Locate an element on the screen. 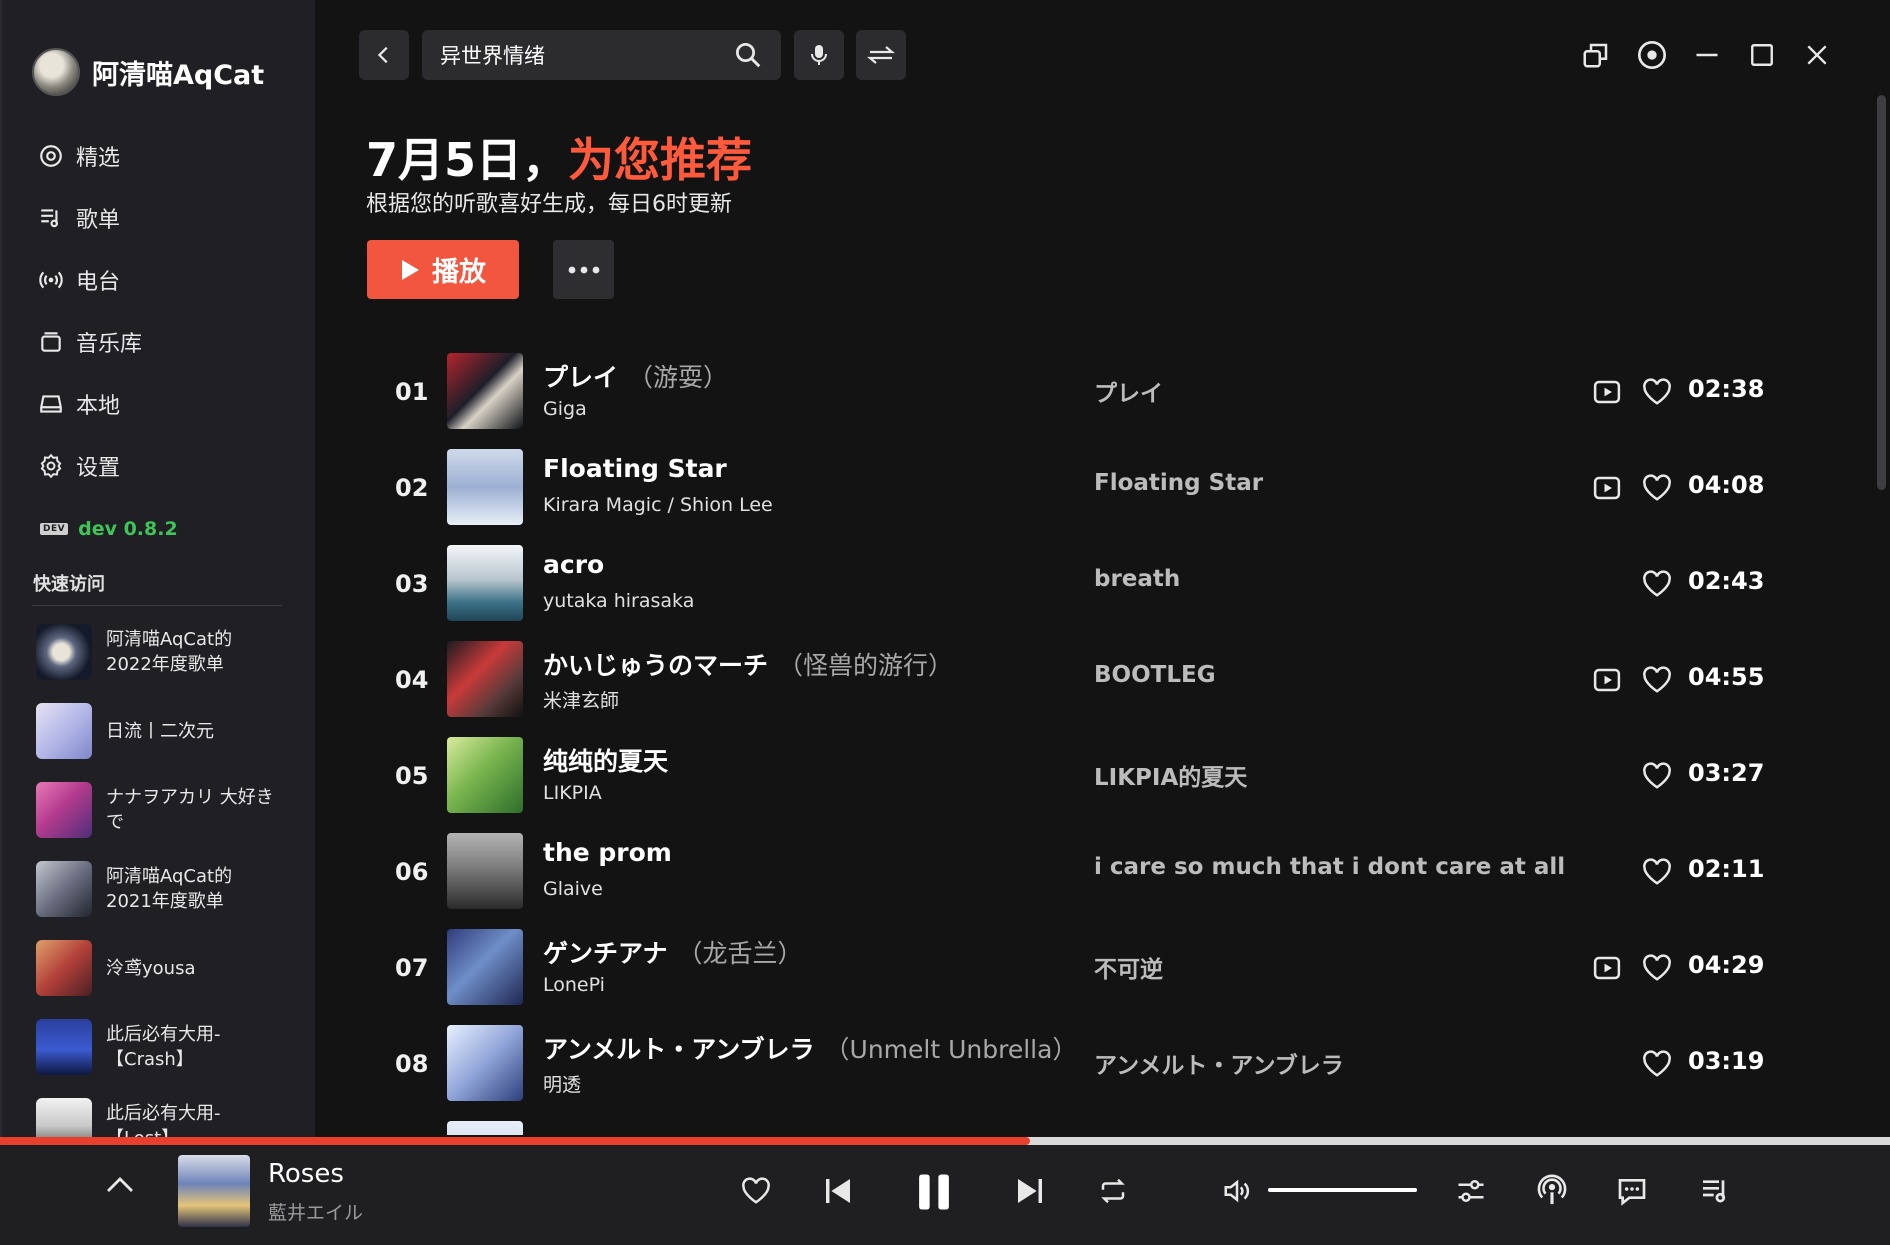  quick-access-item: 日流丨二次元 is located at coordinates (166, 731).